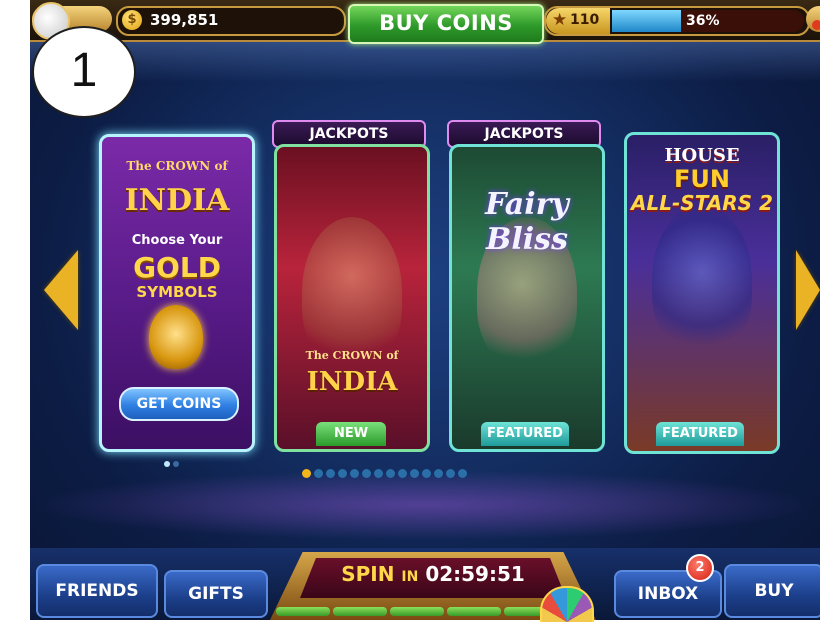 The width and height of the screenshot is (820, 622). I want to click on game-card-crown-of-india: The CROWN of INDIA, so click(352, 298).